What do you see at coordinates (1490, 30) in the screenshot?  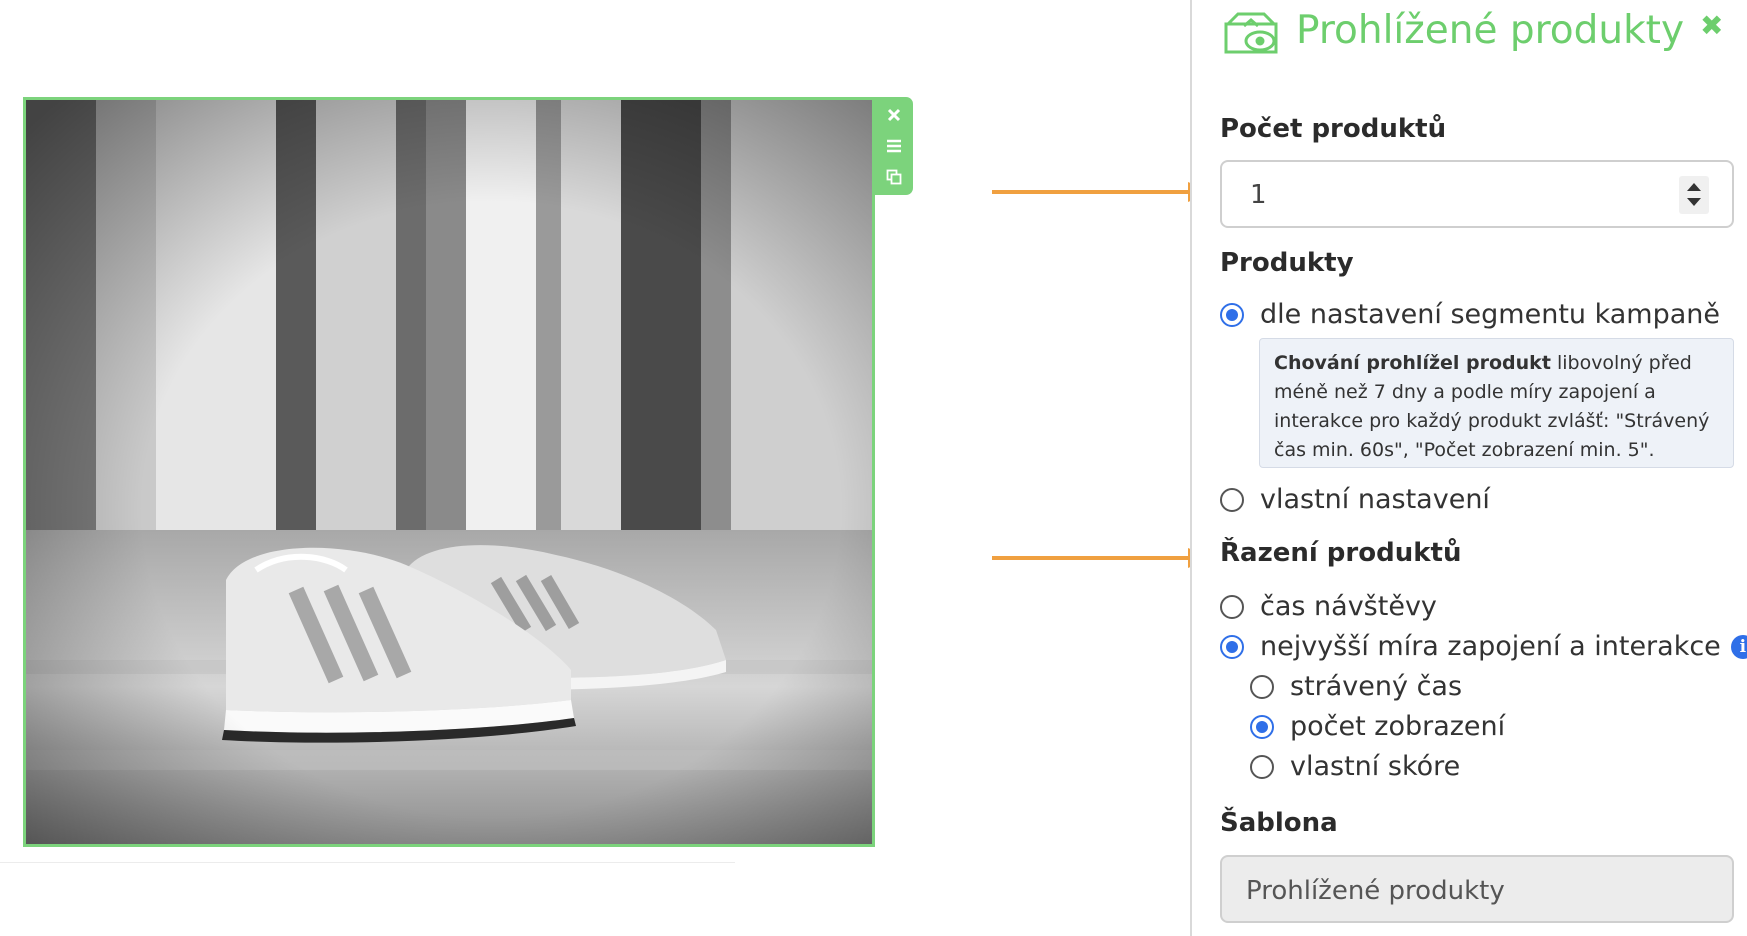 I see `panel-title: Prohlížené produkty` at bounding box center [1490, 30].